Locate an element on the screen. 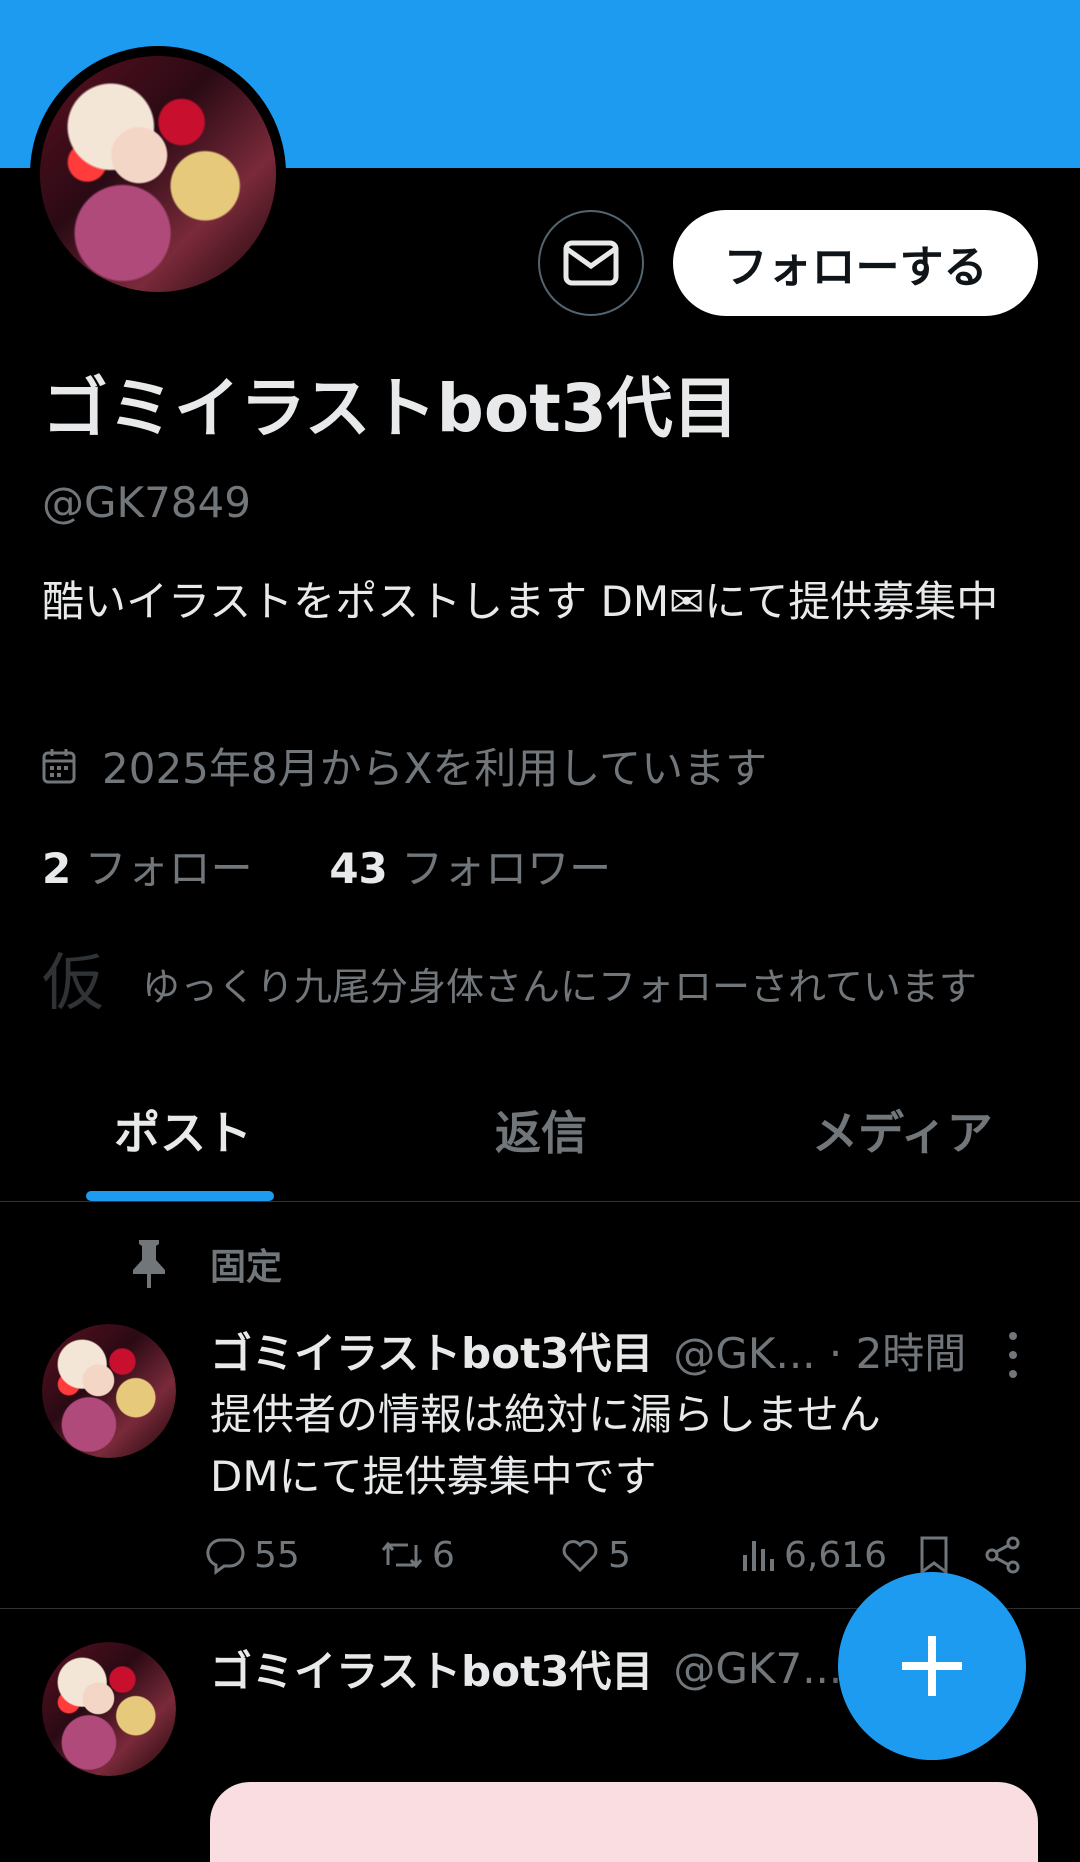 The height and width of the screenshot is (1862, 1080). follow-button: フォローする is located at coordinates (855, 263).